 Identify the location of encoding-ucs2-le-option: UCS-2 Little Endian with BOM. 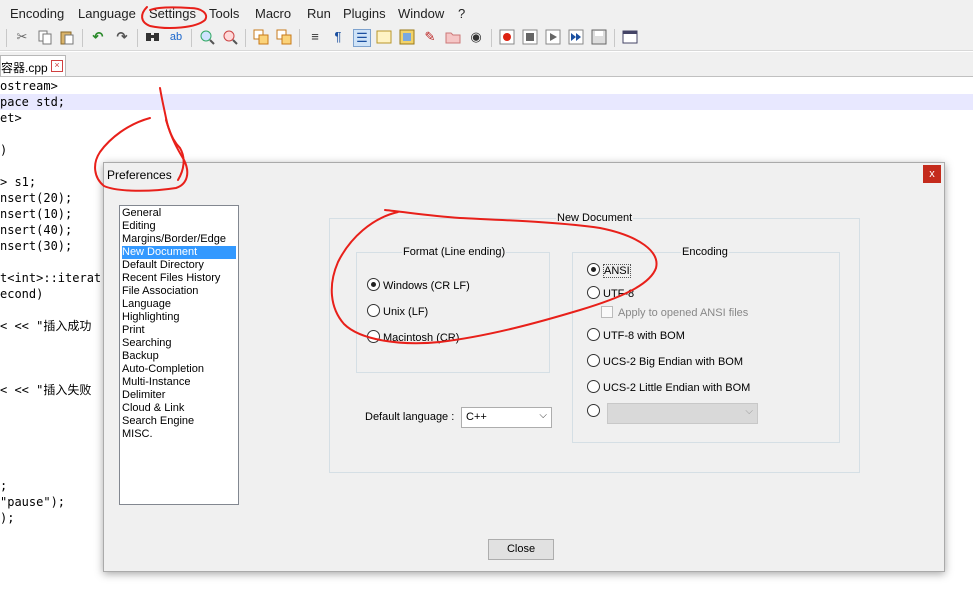
(668, 387).